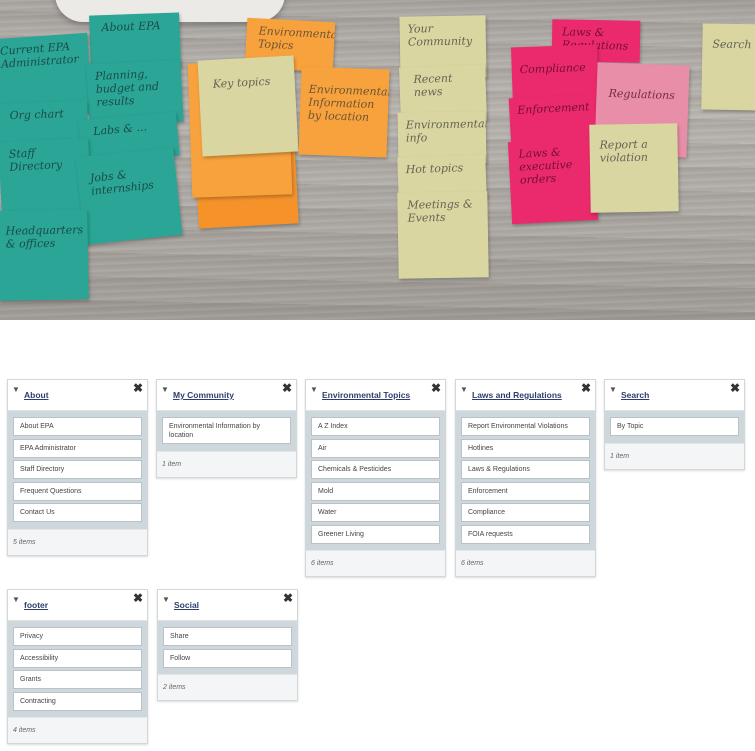 This screenshot has width=755, height=751. Describe the element at coordinates (77, 541) in the screenshot. I see `item-count: 5 items` at that location.